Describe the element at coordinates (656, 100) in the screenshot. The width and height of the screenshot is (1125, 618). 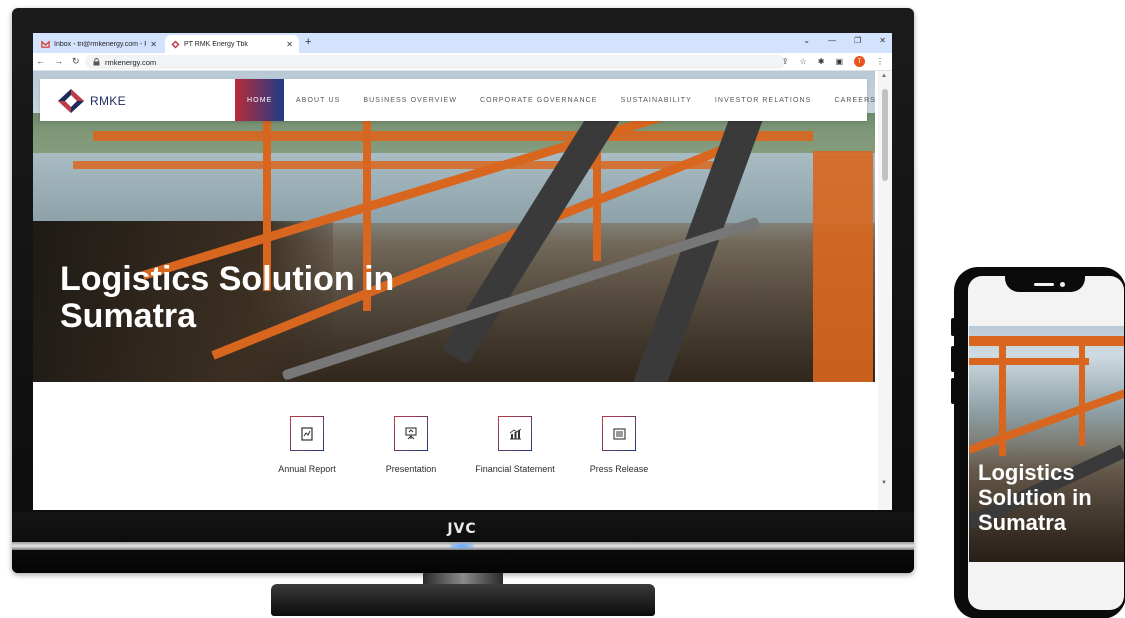
I see `nav-sustainability: SUSTAINABILITY` at that location.